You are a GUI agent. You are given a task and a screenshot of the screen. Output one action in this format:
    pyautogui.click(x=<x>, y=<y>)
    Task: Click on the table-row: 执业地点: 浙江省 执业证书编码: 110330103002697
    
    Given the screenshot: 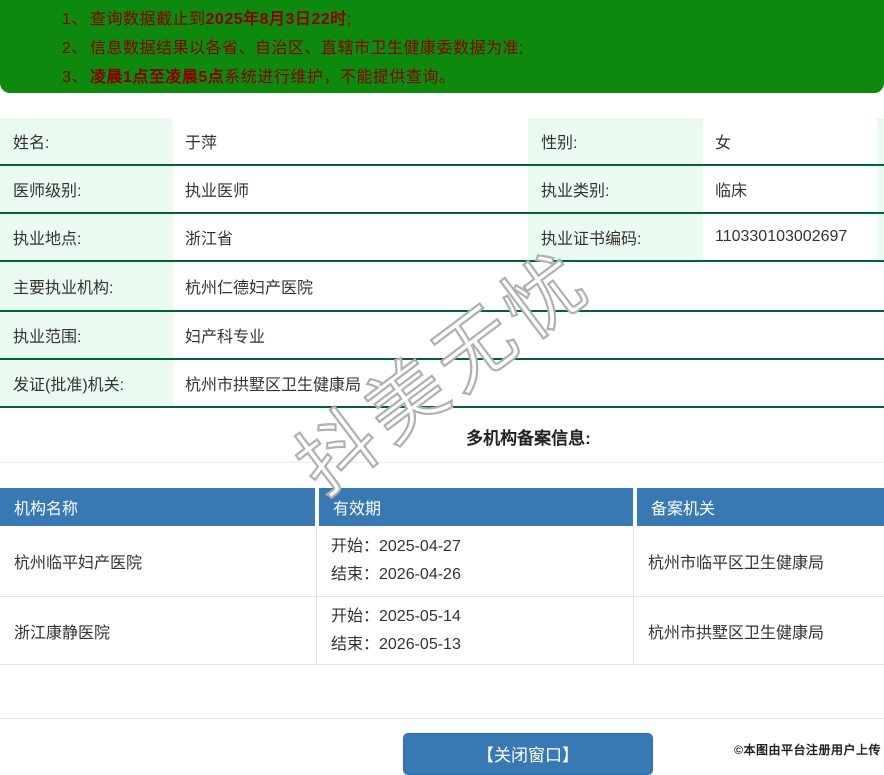 What is the action you would take?
    pyautogui.click(x=442, y=238)
    